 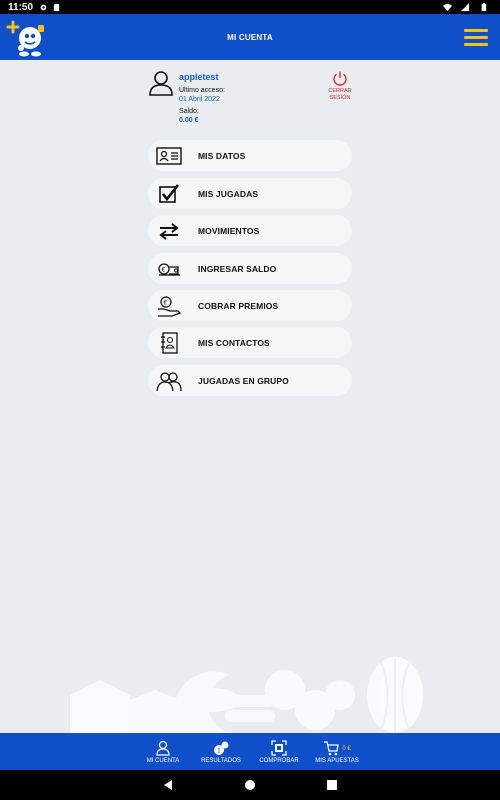 I want to click on group-icon, so click(x=169, y=381).